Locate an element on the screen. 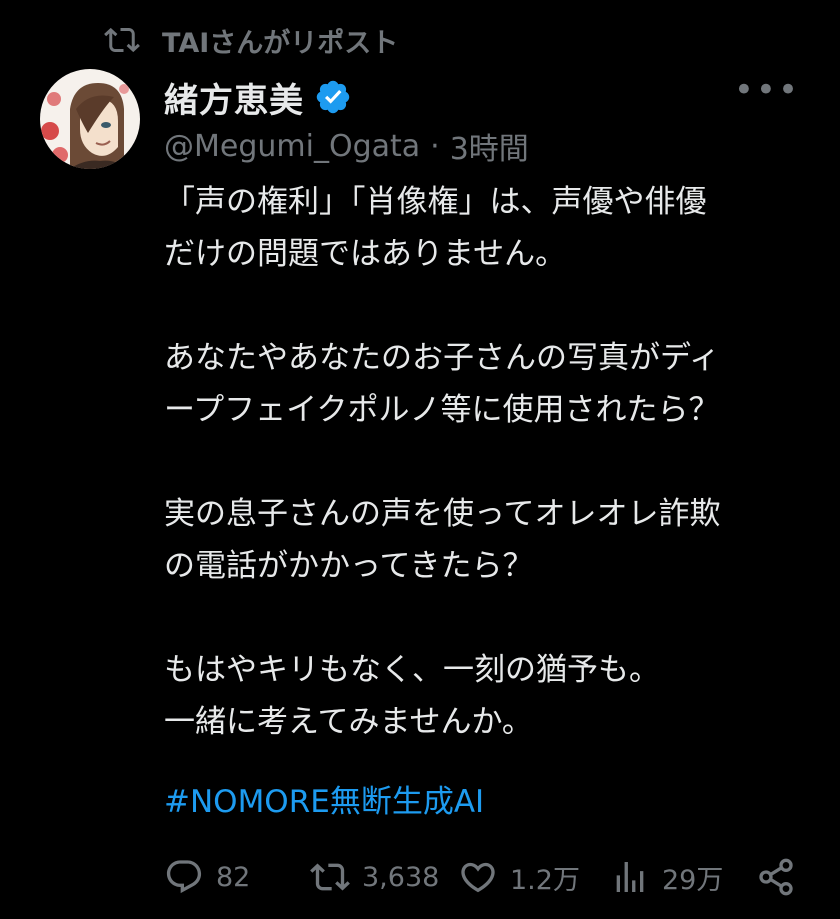  handle-row: @Megumi_Ogata · 3時間 is located at coordinates (346, 146).